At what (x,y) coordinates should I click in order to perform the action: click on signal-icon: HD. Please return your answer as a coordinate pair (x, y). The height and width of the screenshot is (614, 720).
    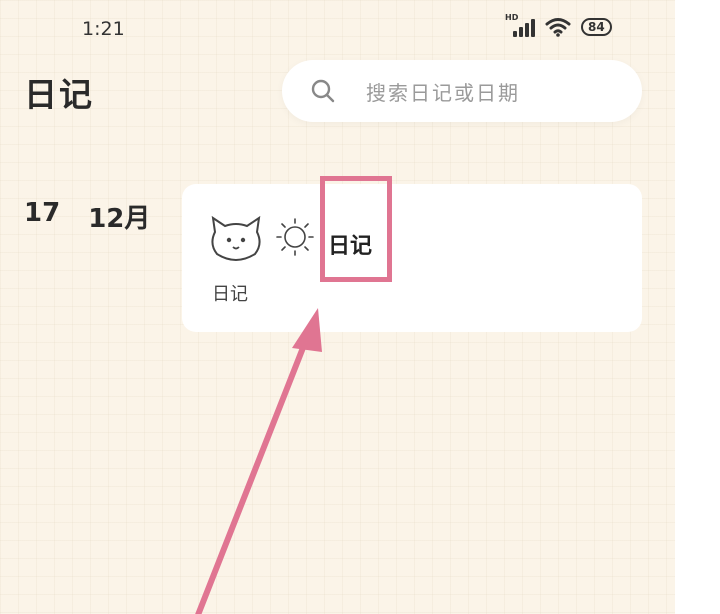
    Looking at the image, I should click on (520, 25).